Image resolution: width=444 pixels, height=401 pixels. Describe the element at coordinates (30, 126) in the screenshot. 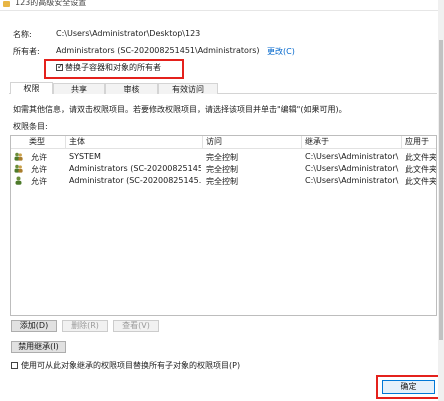

I see `entries-label: 权限条目:` at that location.